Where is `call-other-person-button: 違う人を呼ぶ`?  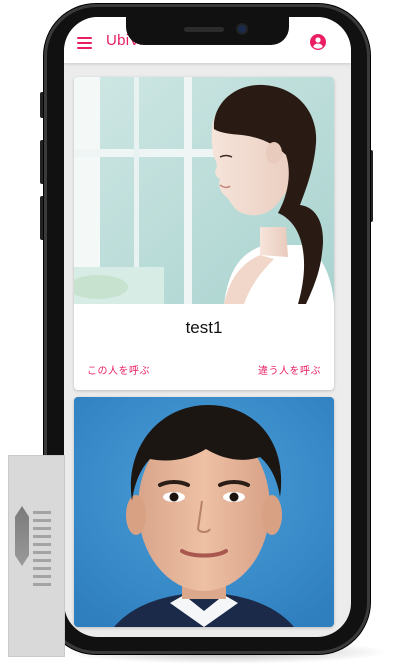 call-other-person-button: 違う人を呼ぶ is located at coordinates (289, 369).